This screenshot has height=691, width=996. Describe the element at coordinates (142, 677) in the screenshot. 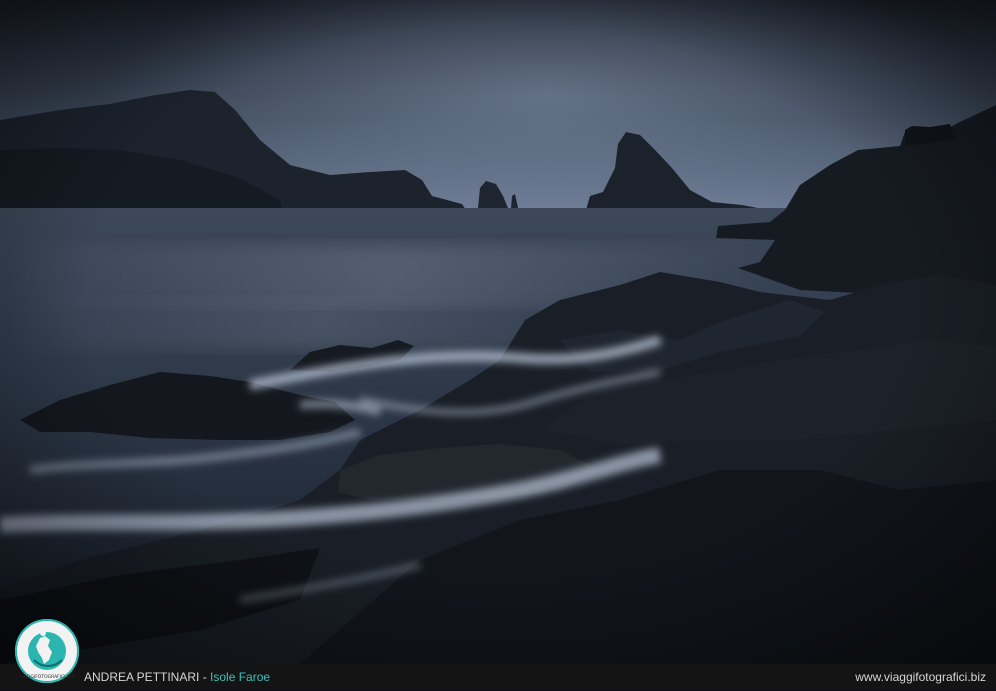

I see `photographer-name: ANDREA PETTINARI` at that location.